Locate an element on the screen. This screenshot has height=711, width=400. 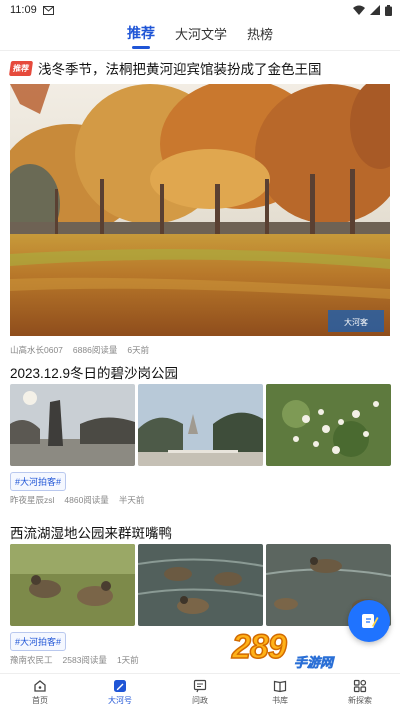
signal-icon is located at coordinates (375, 10).